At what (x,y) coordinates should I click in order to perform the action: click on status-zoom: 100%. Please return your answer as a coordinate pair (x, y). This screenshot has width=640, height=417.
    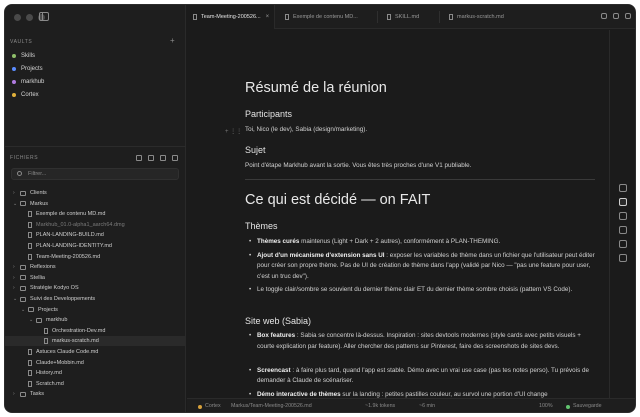
    Looking at the image, I should click on (546, 406).